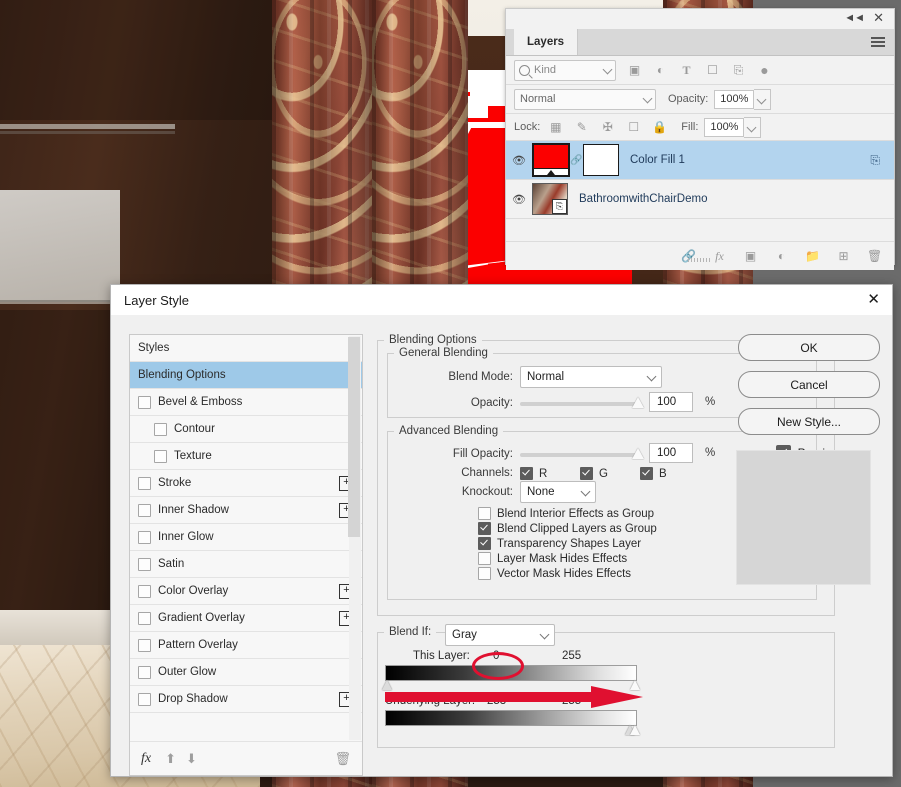  I want to click on style-item-stroke: Stroke +, so click(246, 483).